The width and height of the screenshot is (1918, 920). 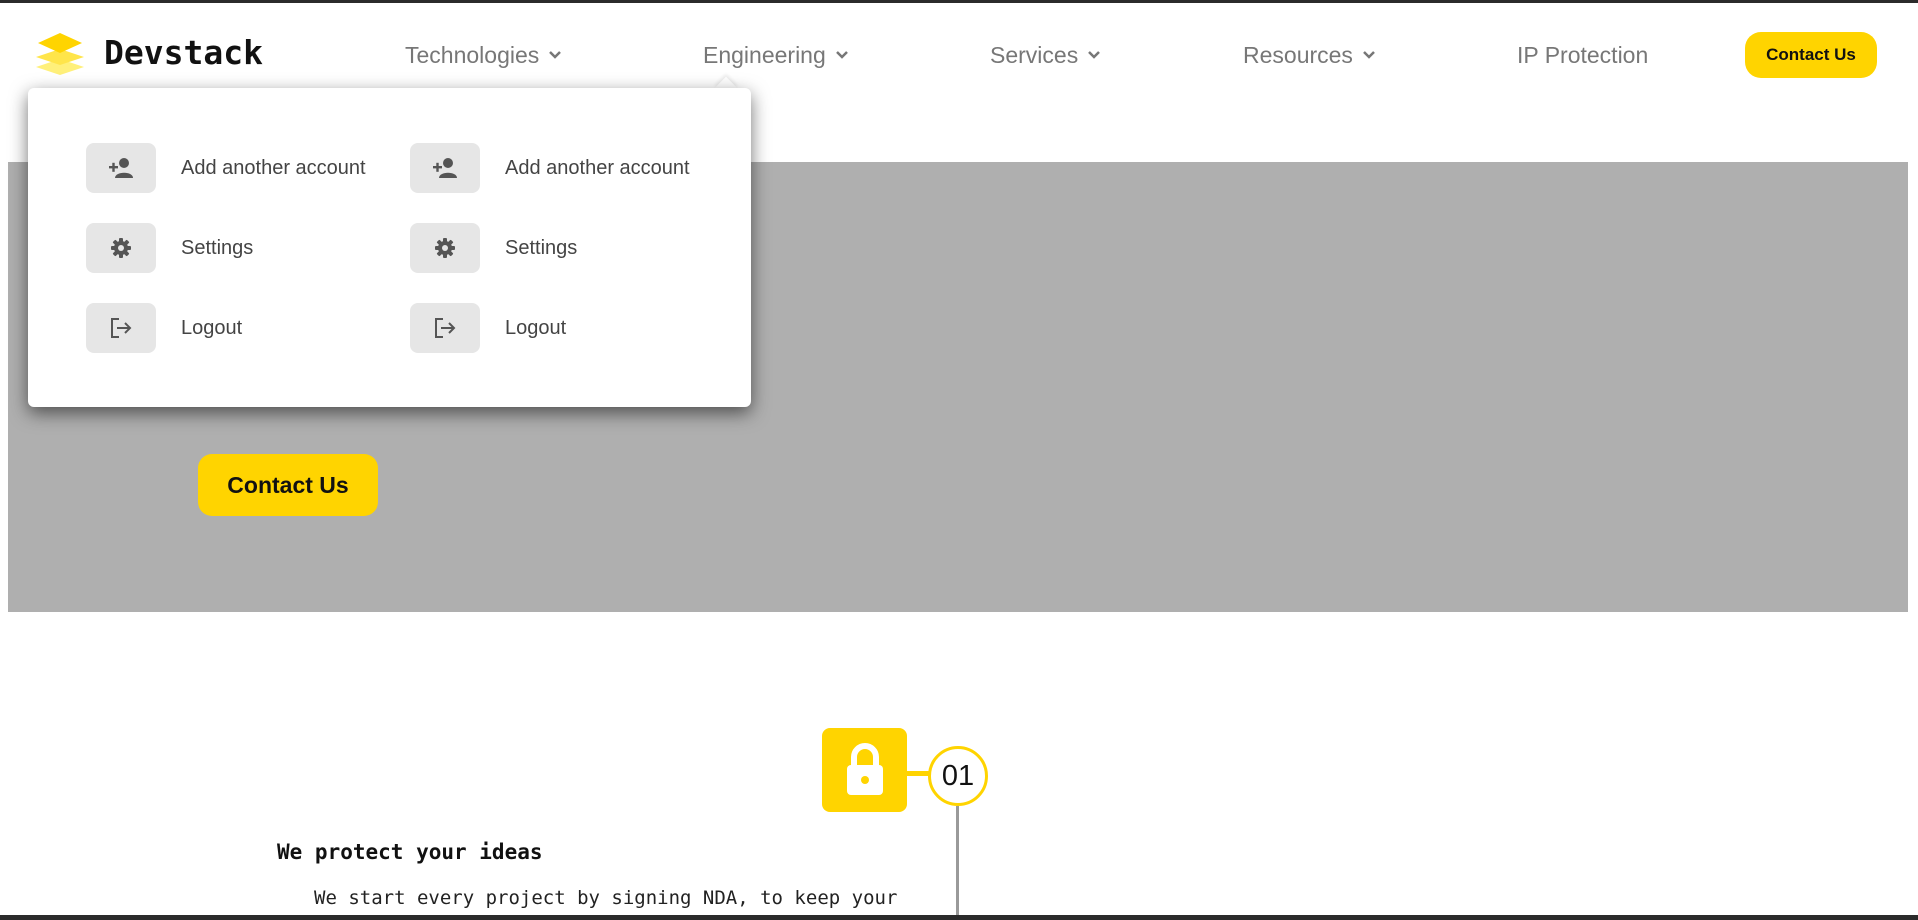 I want to click on feature-lock-tile, so click(x=864, y=770).